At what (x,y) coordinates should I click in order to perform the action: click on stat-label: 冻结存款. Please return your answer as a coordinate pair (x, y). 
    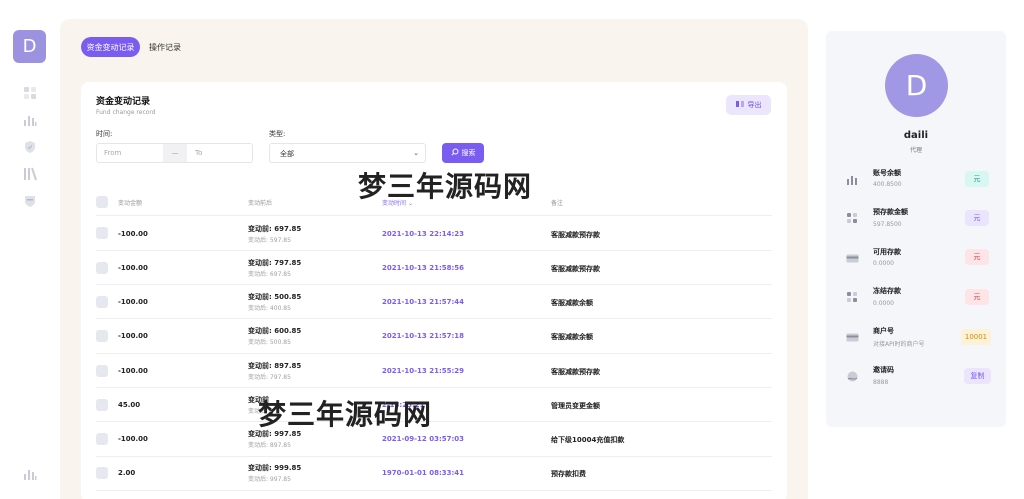
    Looking at the image, I should click on (887, 291).